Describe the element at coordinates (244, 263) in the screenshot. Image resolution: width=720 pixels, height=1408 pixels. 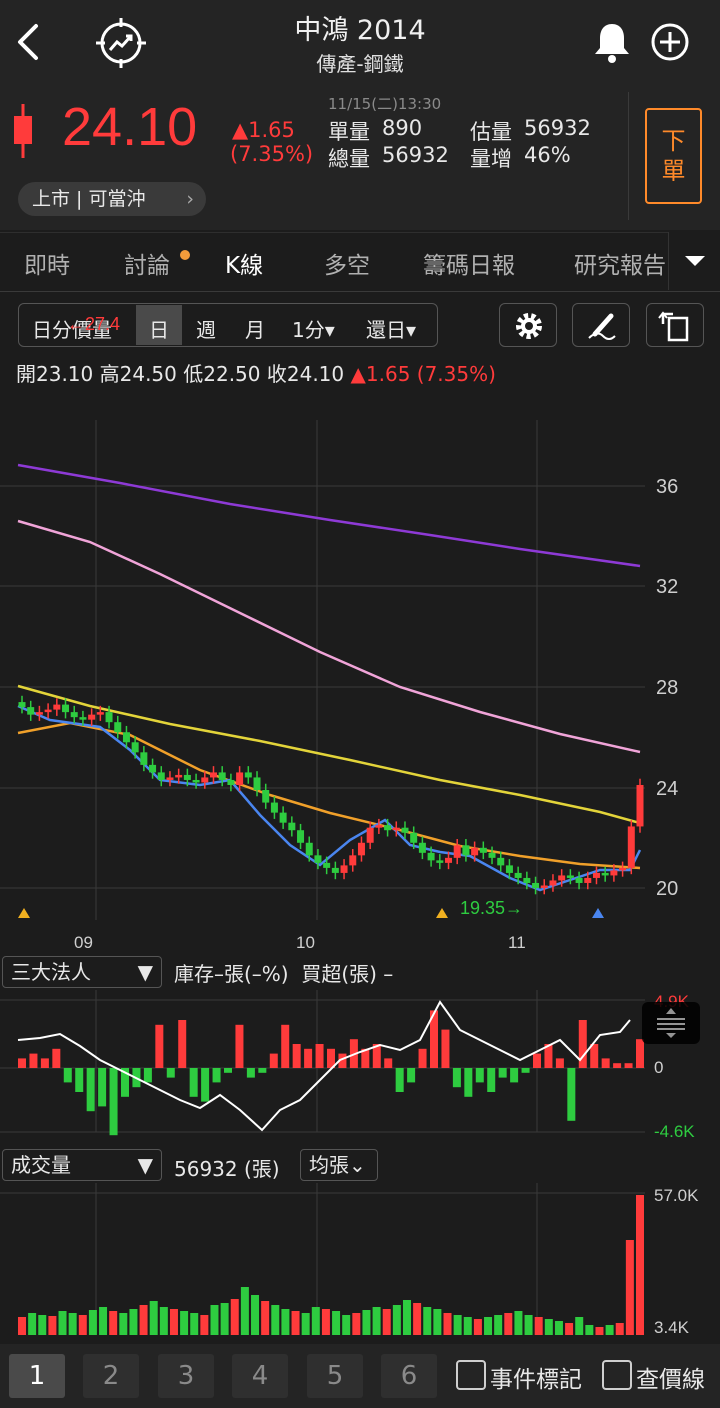
I see `tab-kline: K線` at that location.